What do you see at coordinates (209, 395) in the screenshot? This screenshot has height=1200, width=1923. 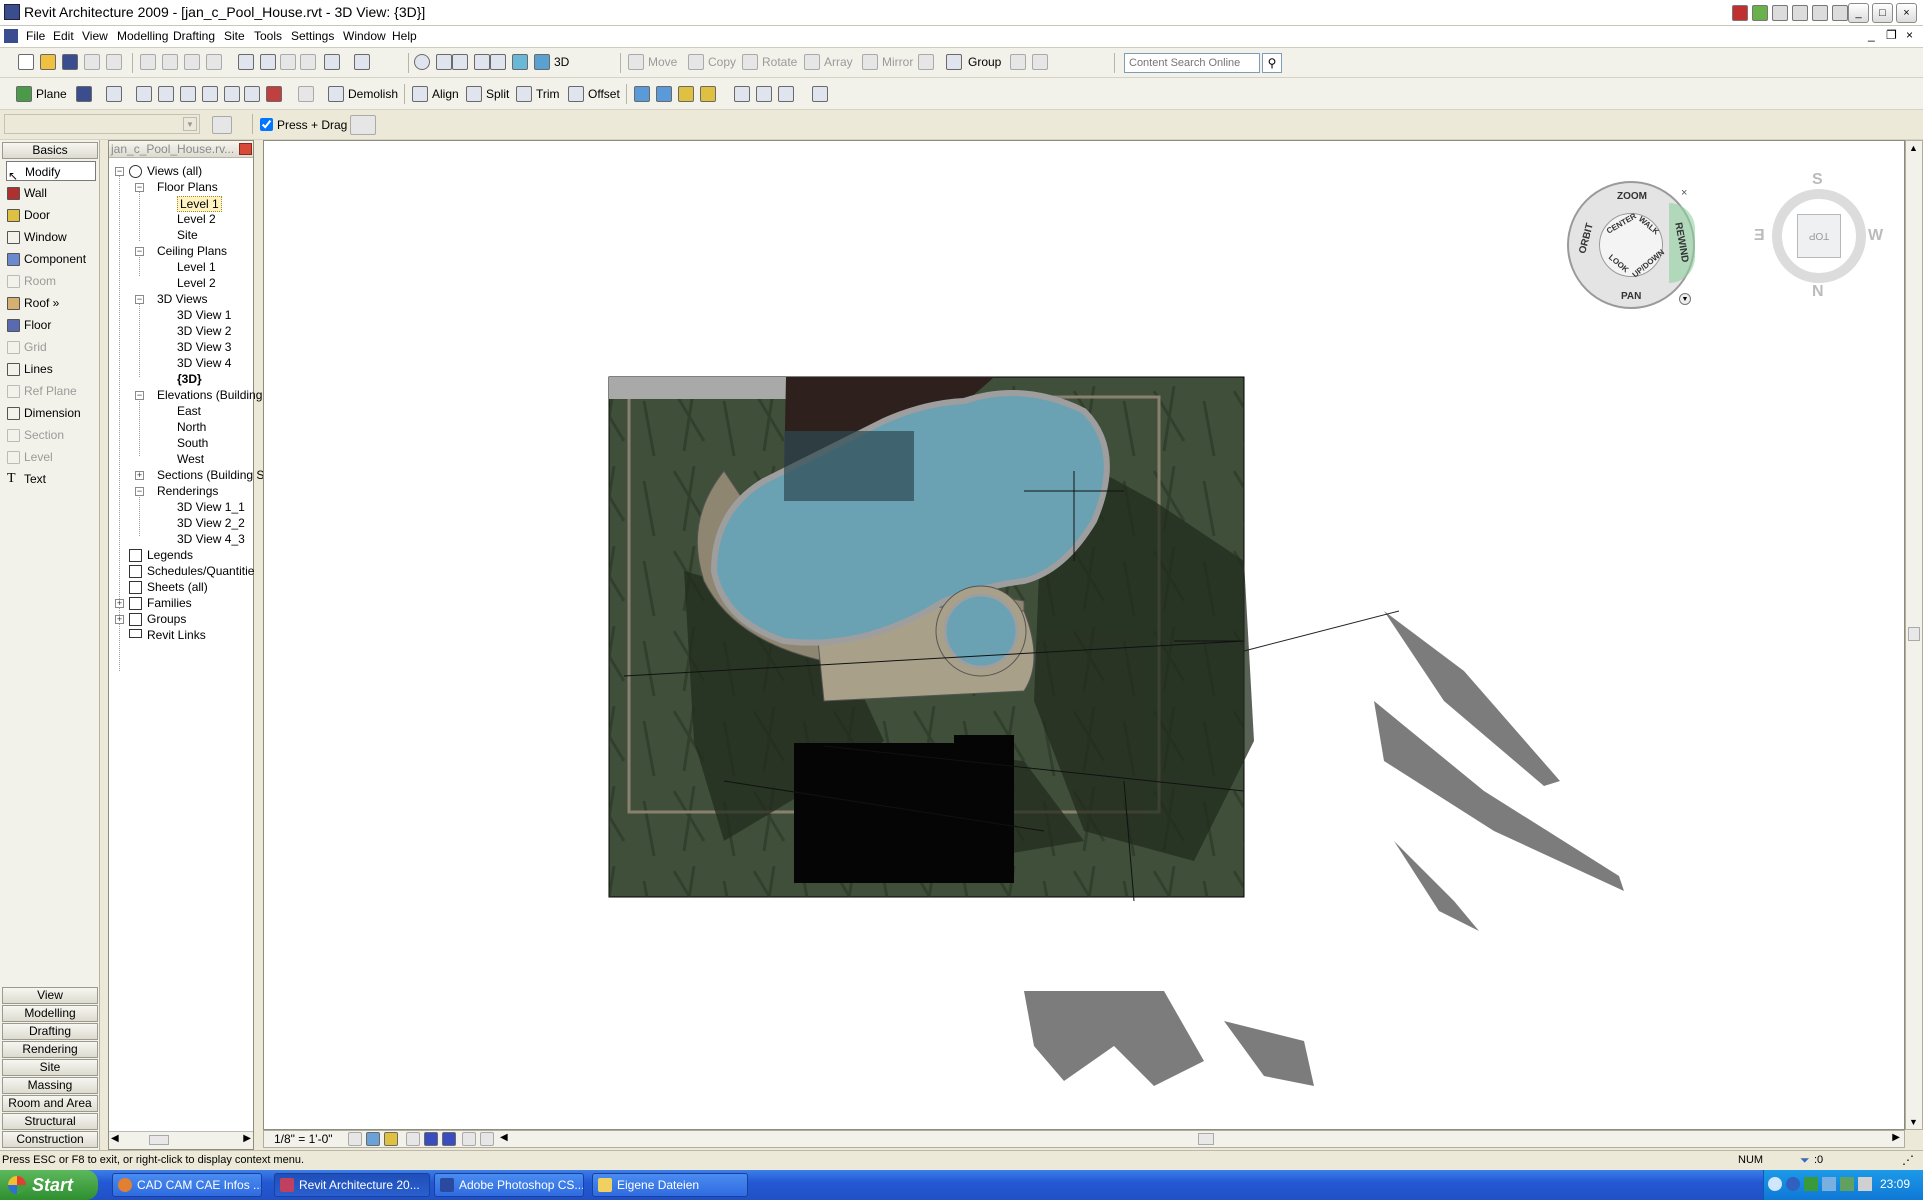 I see `tree-elevations: Elevations (Building` at bounding box center [209, 395].